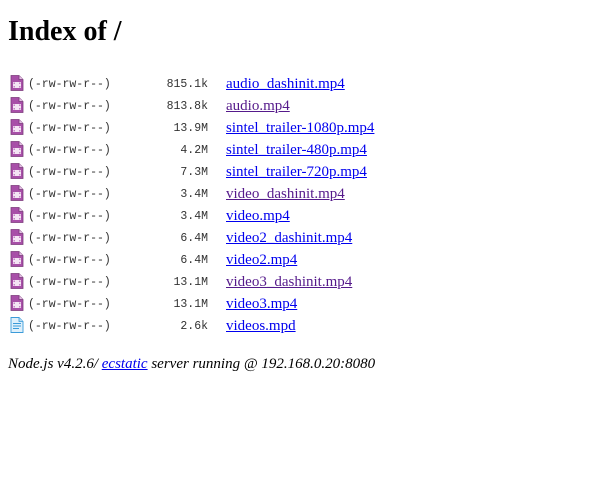 The image size is (615, 490). I want to click on file-row: (-rw-rw-r--) 4.2M sintel_trailer-480p.mp4, so click(192, 150).